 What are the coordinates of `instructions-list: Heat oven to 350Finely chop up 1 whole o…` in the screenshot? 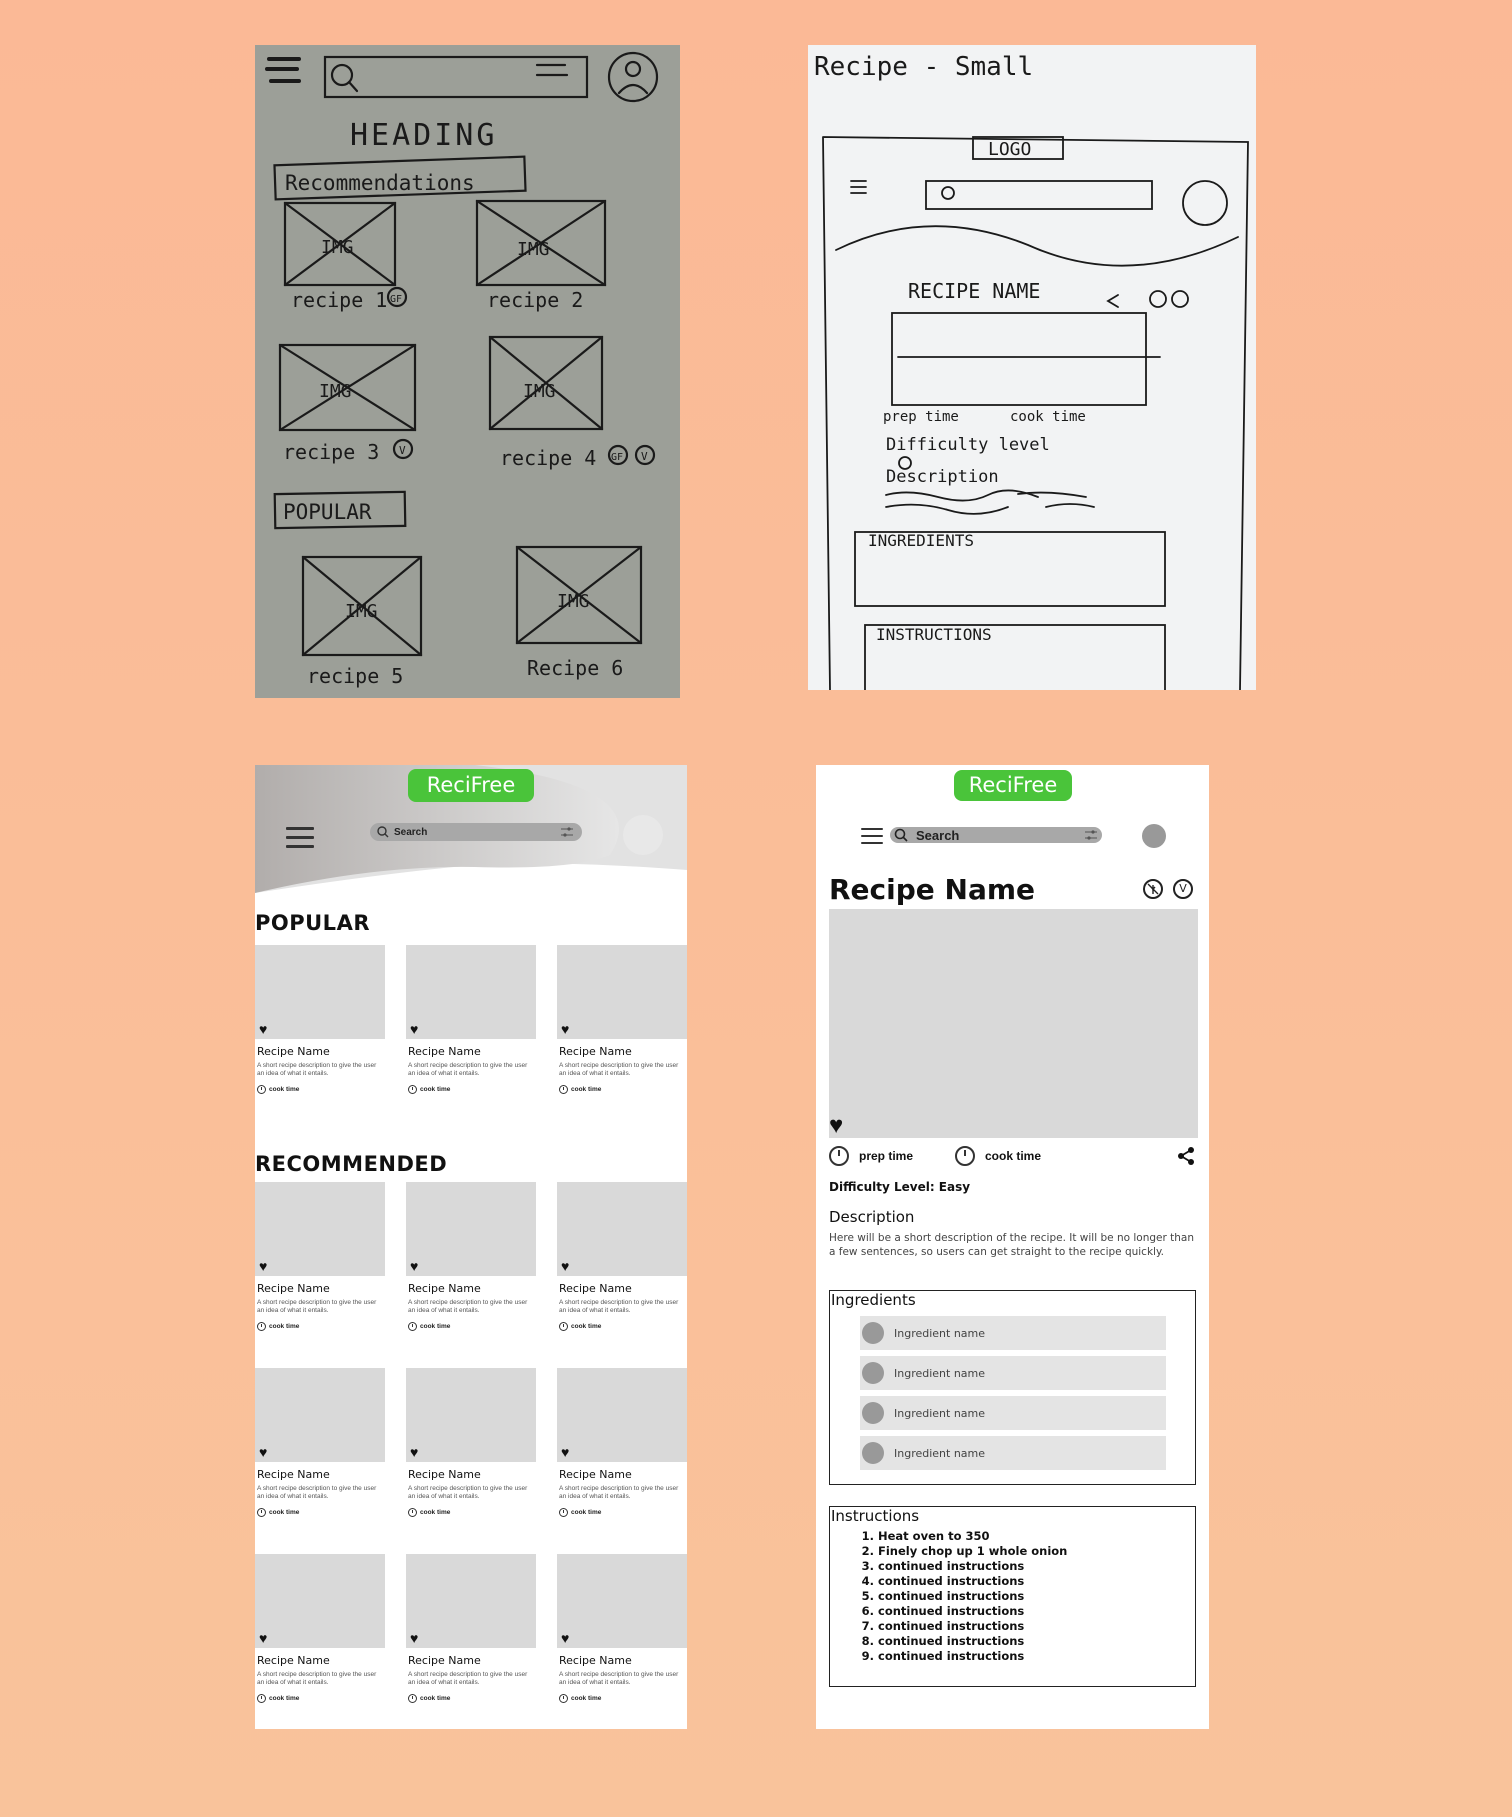 It's located at (1012, 1596).